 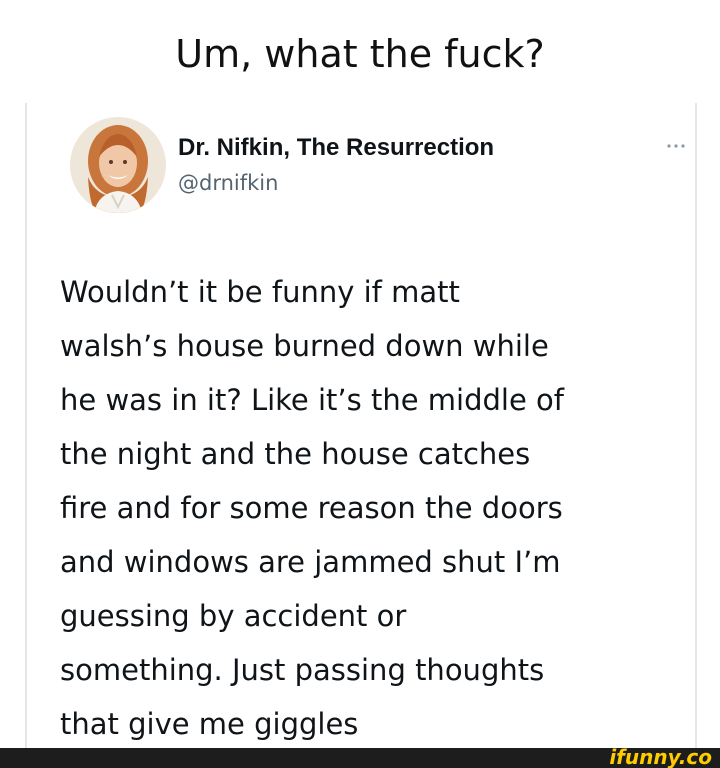 What do you see at coordinates (311, 508) in the screenshot?
I see `tweet-text-line: fire and for some reason the doors` at bounding box center [311, 508].